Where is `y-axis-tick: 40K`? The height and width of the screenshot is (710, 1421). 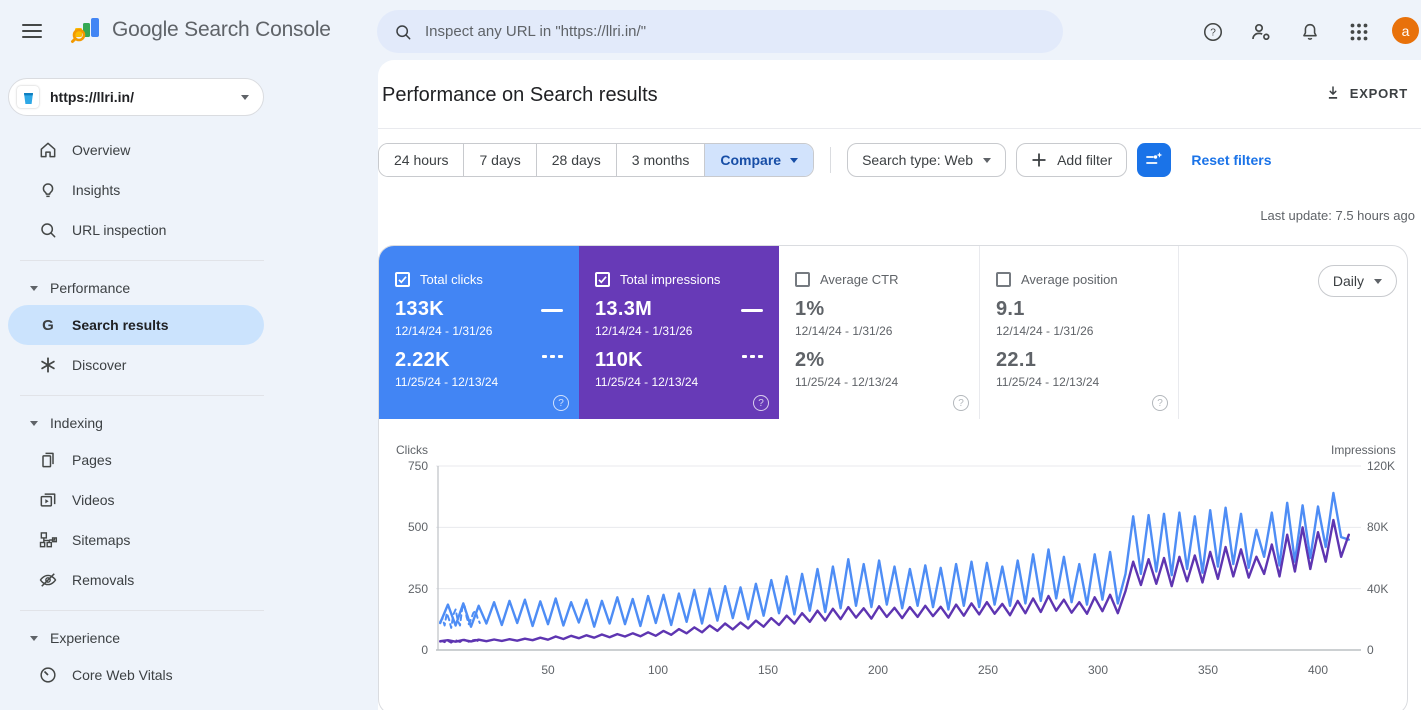
y-axis-tick: 40K is located at coordinates (1378, 589).